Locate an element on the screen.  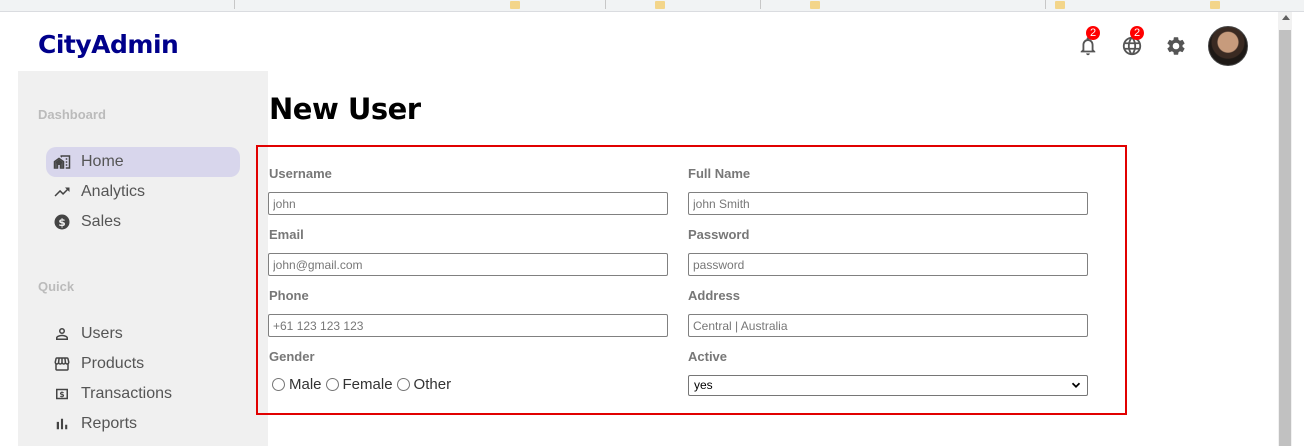
gender-female-label: Female is located at coordinates (368, 384).